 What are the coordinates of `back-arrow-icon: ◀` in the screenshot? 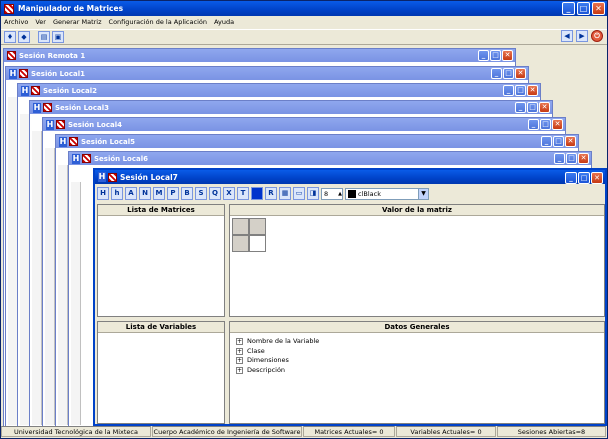 It's located at (567, 36).